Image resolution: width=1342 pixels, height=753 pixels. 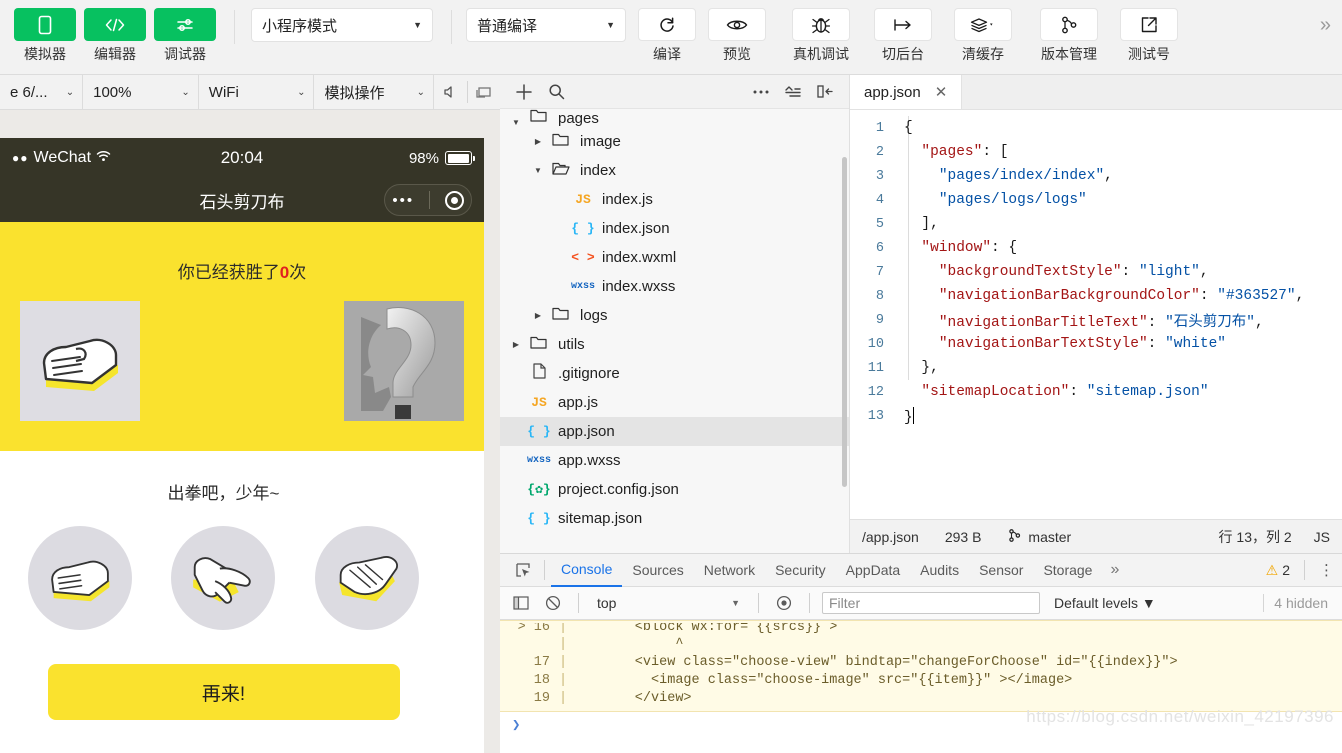 I want to click on devtools-tab-storage: Storage, so click(x=1067, y=570).